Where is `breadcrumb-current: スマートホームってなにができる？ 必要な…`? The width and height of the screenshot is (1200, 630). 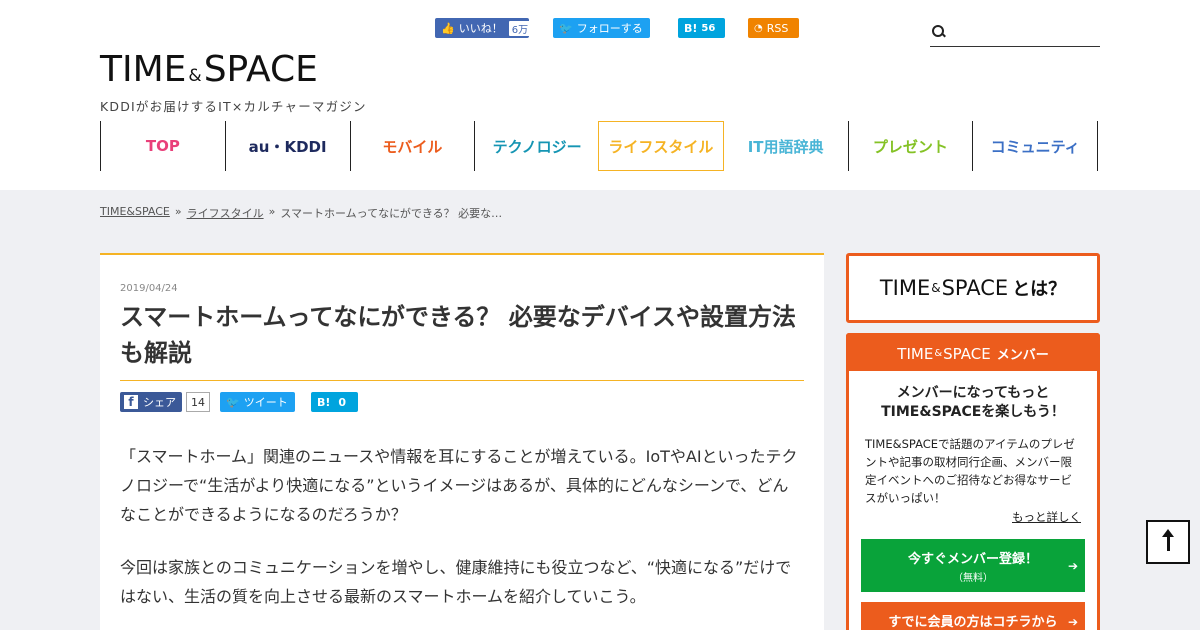 breadcrumb-current: スマートホームってなにができる？ 必要な… is located at coordinates (391, 213).